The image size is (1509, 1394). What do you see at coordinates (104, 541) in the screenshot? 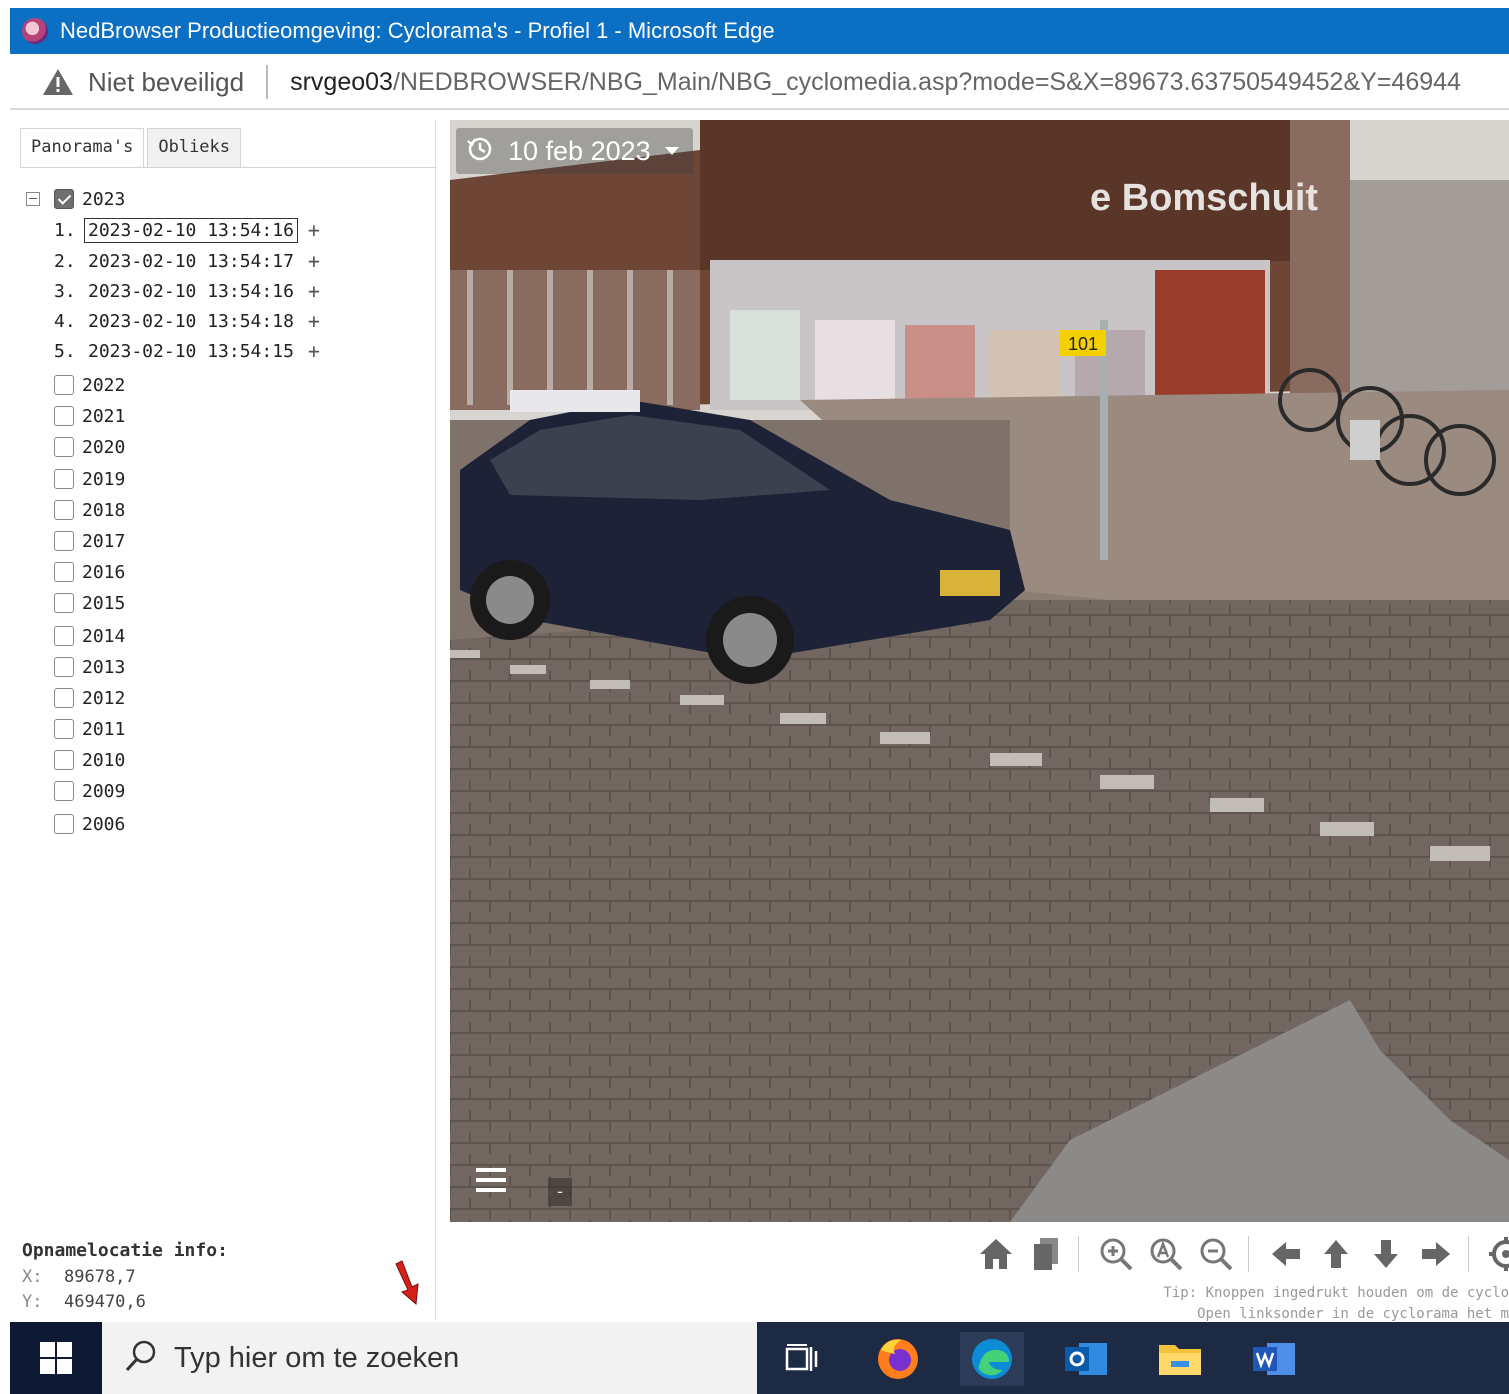
I see `year-label: 2017` at bounding box center [104, 541].